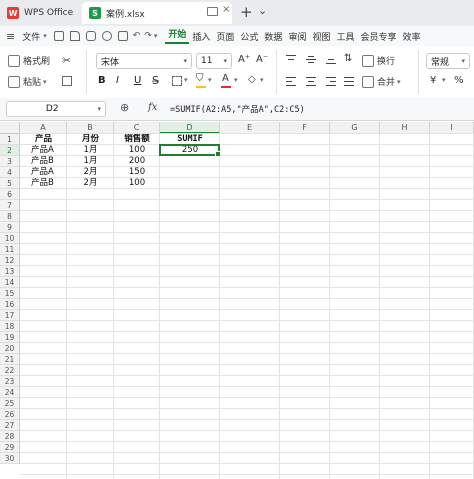  Describe the element at coordinates (10, 36) in the screenshot. I see `hamburger-icon: ≡` at that location.